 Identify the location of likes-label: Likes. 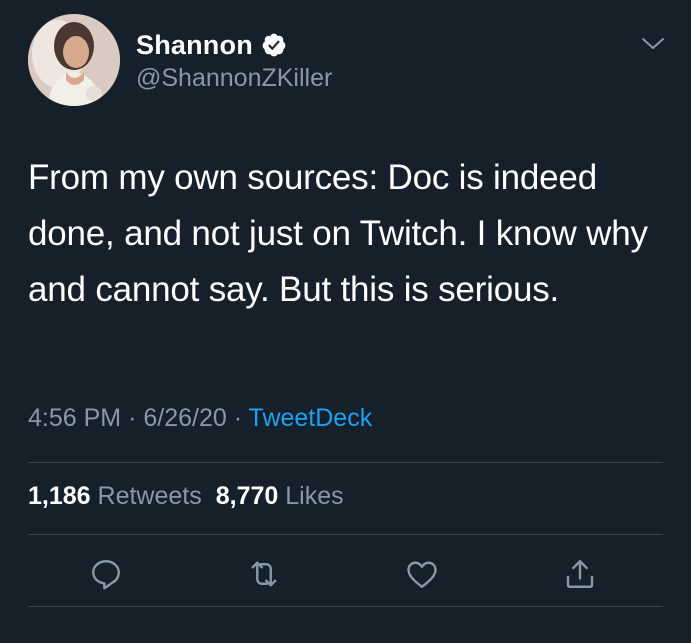
(314, 496).